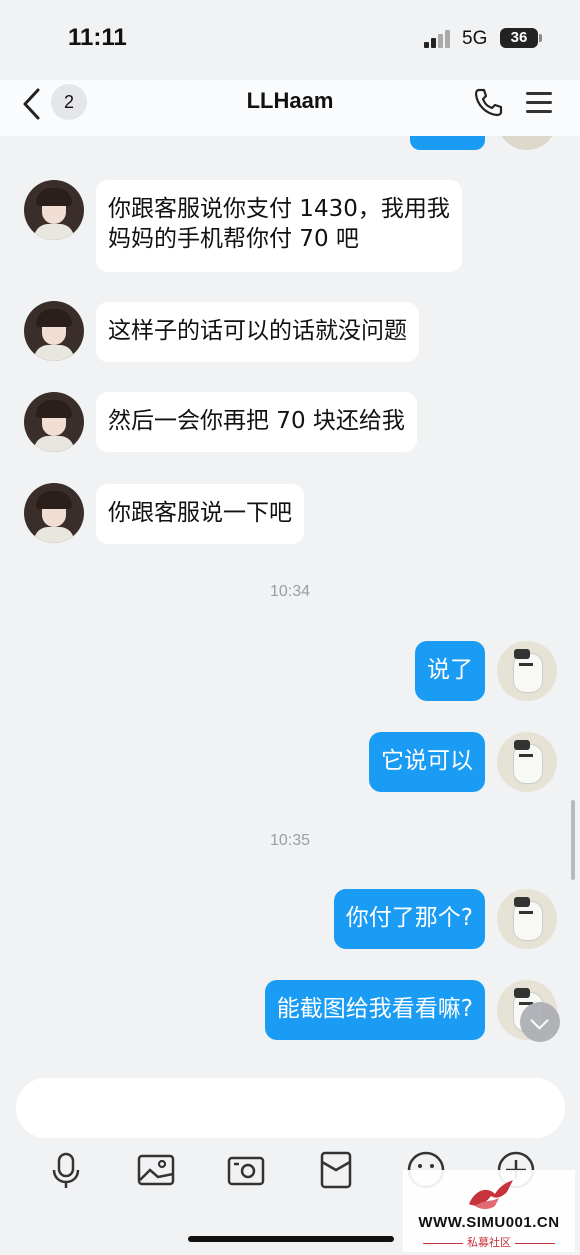 The image size is (580, 1255). Describe the element at coordinates (488, 102) in the screenshot. I see `phone-icon` at that location.